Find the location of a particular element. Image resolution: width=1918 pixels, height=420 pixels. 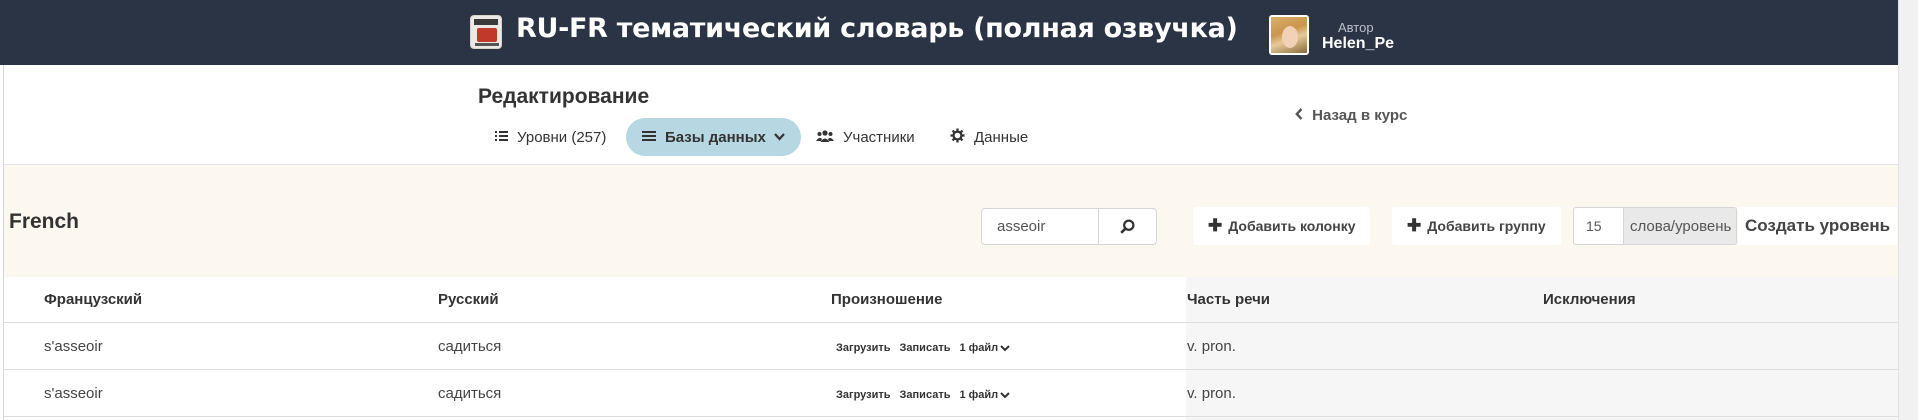

author-label: Автор is located at coordinates (1356, 27).